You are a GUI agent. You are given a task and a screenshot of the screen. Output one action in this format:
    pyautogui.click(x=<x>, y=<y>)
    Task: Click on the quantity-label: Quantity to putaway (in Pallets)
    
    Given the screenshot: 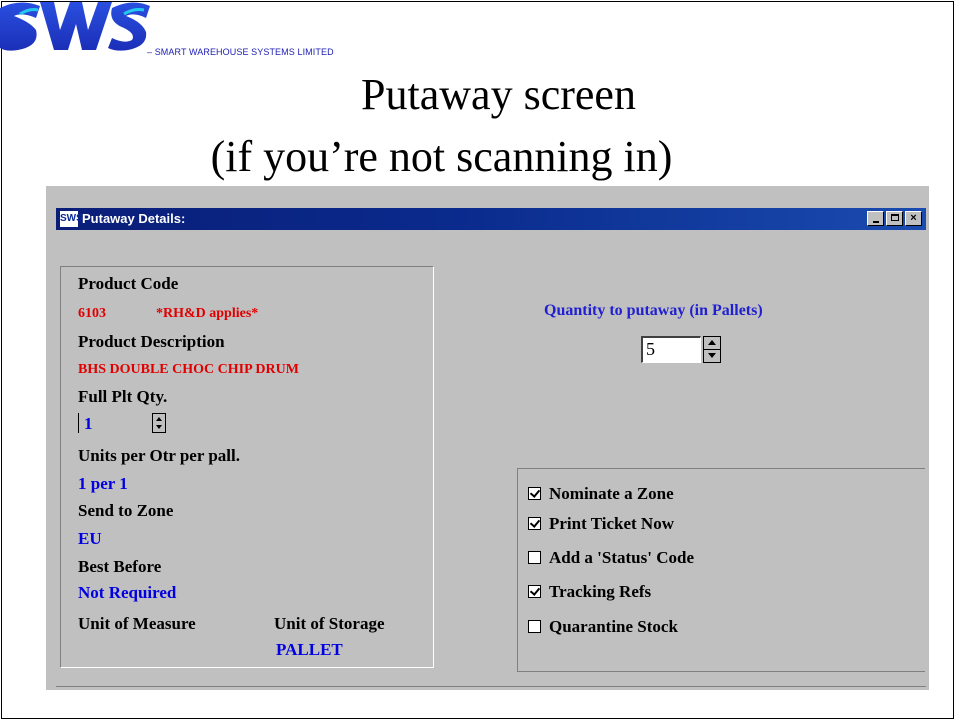 What is the action you would take?
    pyautogui.click(x=653, y=310)
    